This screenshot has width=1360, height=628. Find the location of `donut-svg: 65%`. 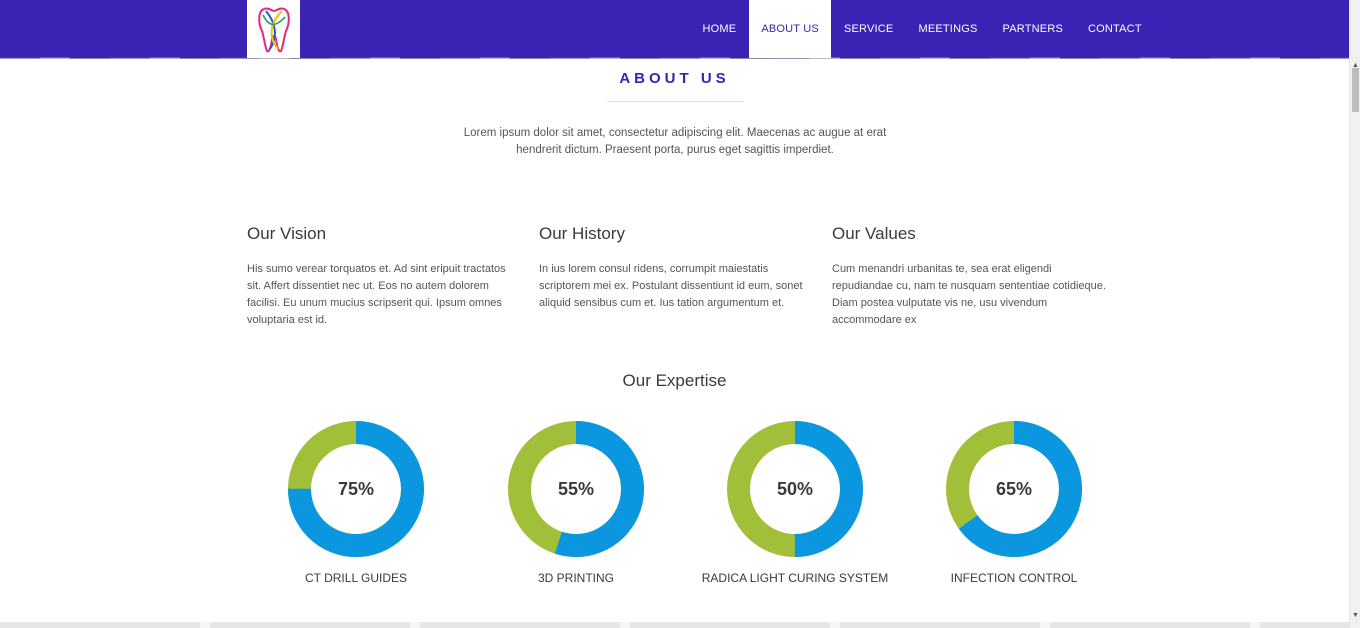

donut-svg: 65% is located at coordinates (1014, 489).